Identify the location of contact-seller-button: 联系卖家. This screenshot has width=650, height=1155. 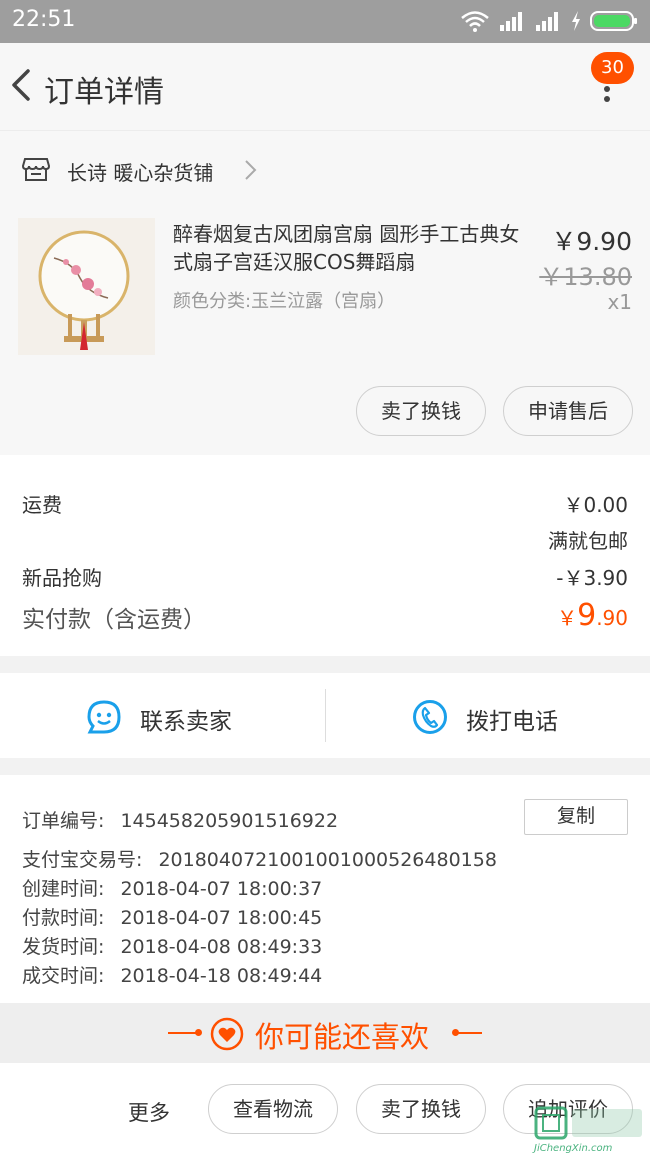
(162, 715).